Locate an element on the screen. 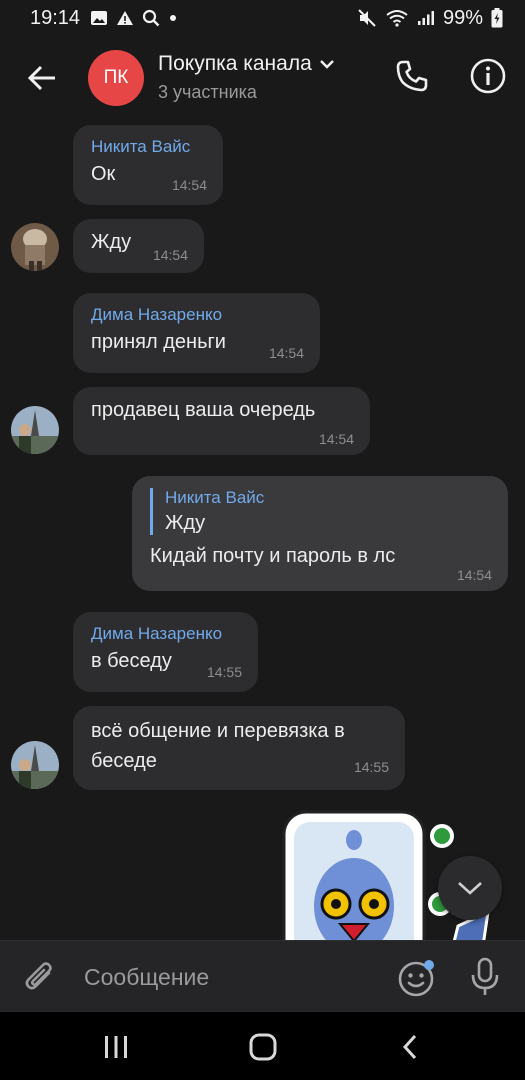  message-bubble: продавец ваша очередь 14:54 is located at coordinates (221, 421).